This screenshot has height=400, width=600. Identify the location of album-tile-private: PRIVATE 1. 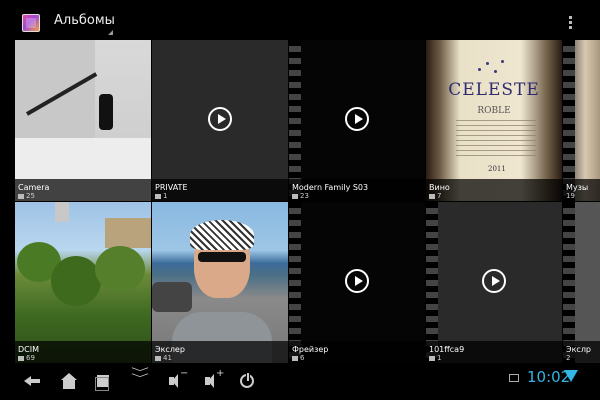
(220, 120).